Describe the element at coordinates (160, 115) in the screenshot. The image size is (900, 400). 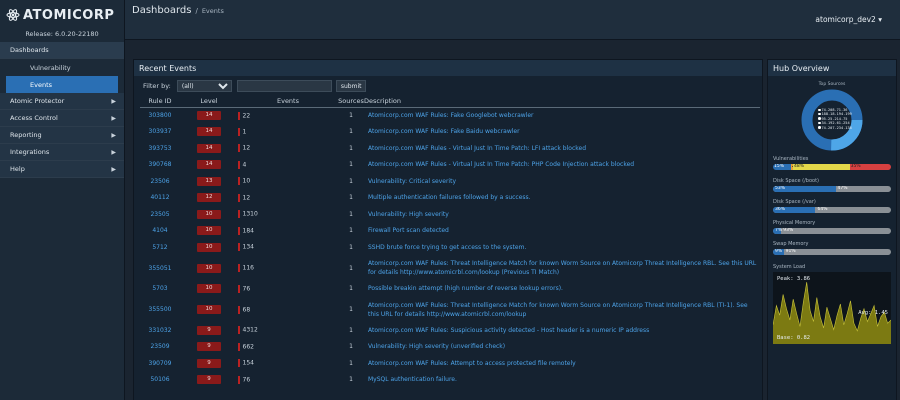
I see `rule-id-link: 303800` at that location.